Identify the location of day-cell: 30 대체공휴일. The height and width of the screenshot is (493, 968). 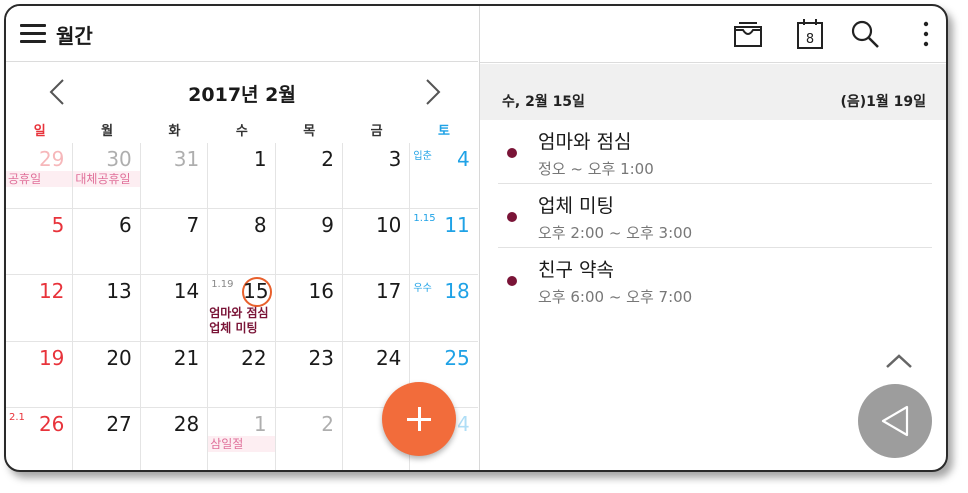
(107, 176).